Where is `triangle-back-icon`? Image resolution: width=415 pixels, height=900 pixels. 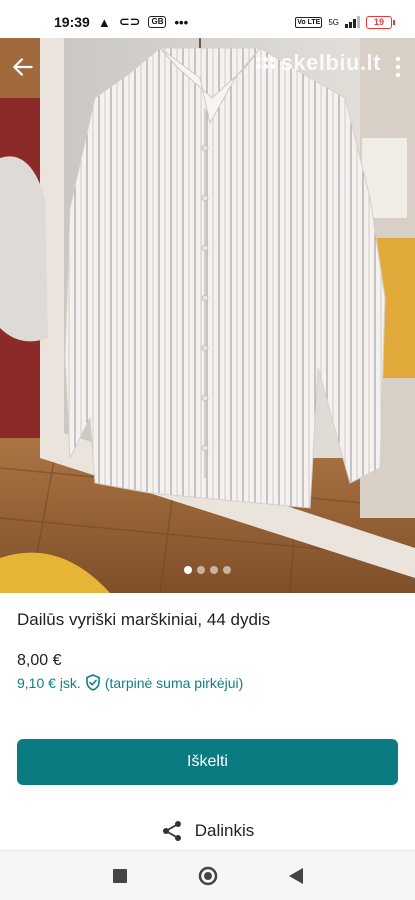
triangle-back-icon is located at coordinates (295, 875).